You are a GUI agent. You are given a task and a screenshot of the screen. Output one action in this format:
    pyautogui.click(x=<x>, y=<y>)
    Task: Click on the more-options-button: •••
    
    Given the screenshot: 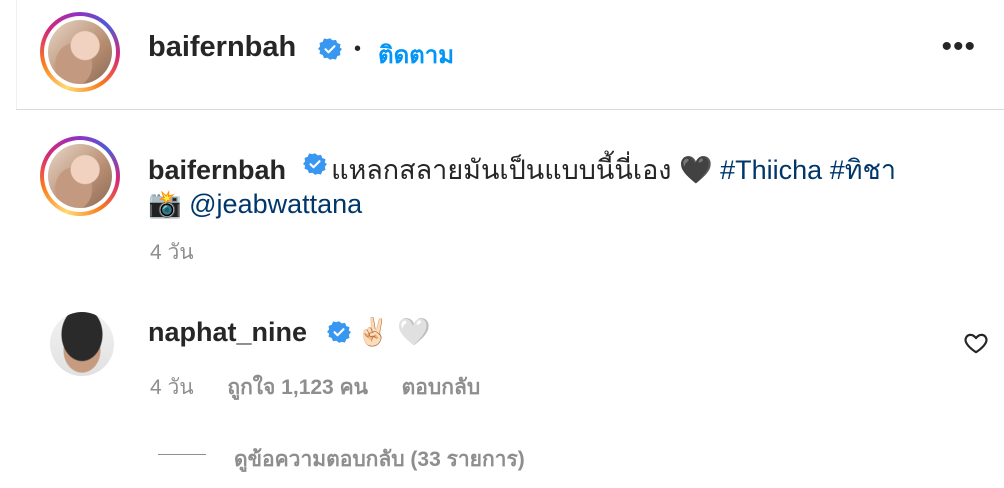 What is the action you would take?
    pyautogui.click(x=958, y=47)
    